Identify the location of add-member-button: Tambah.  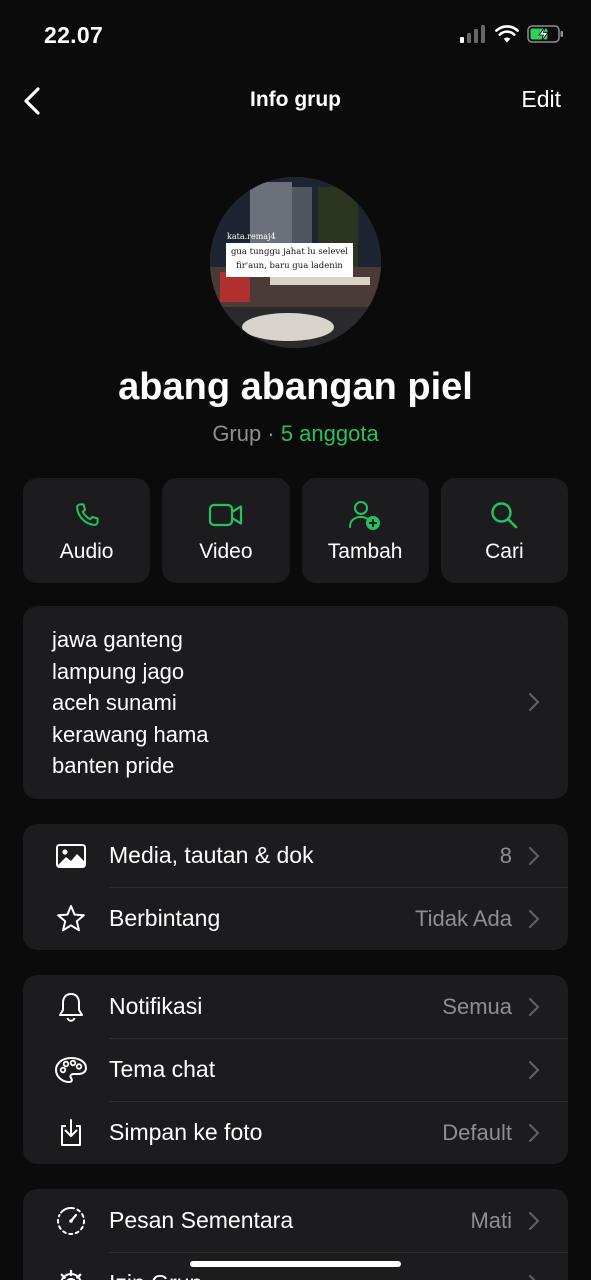
(365, 530).